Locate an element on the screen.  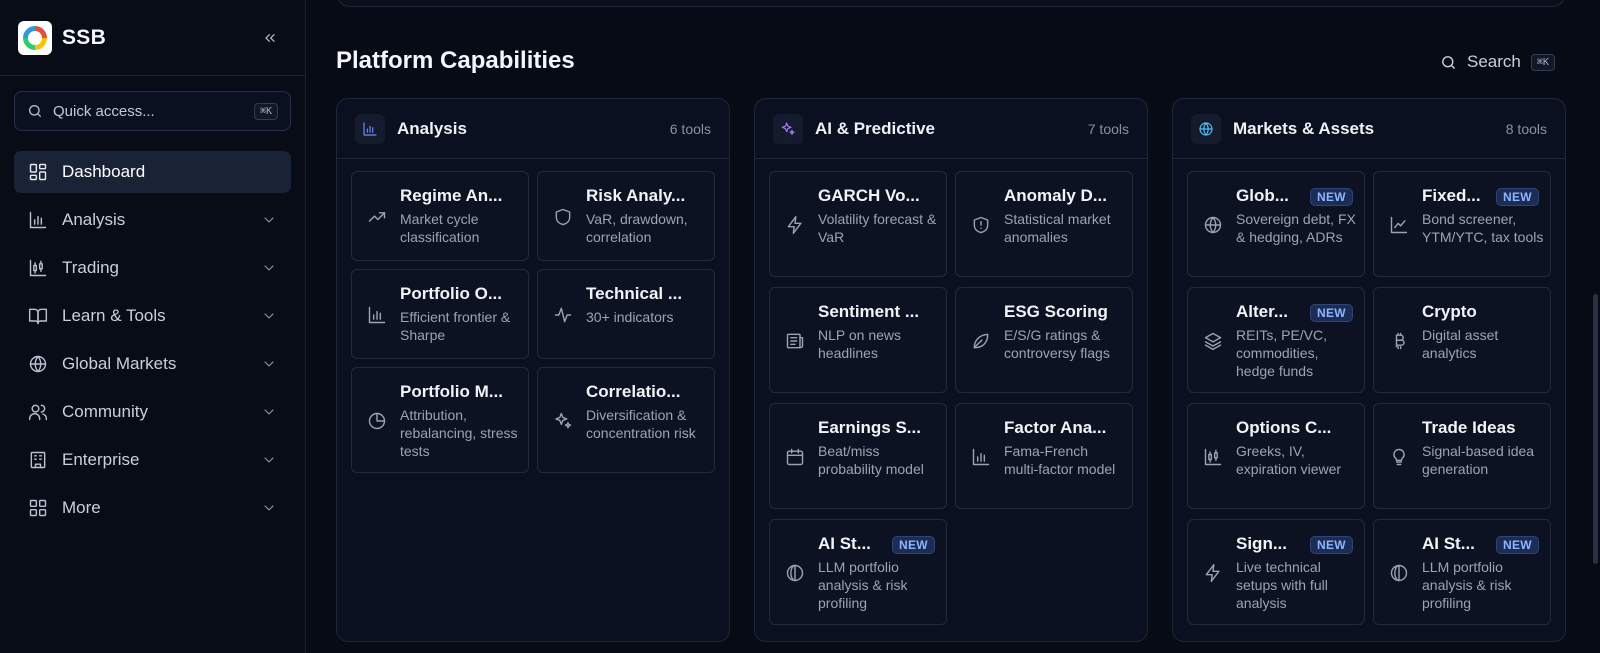
category-title: AI & Predictive is located at coordinates (875, 128).